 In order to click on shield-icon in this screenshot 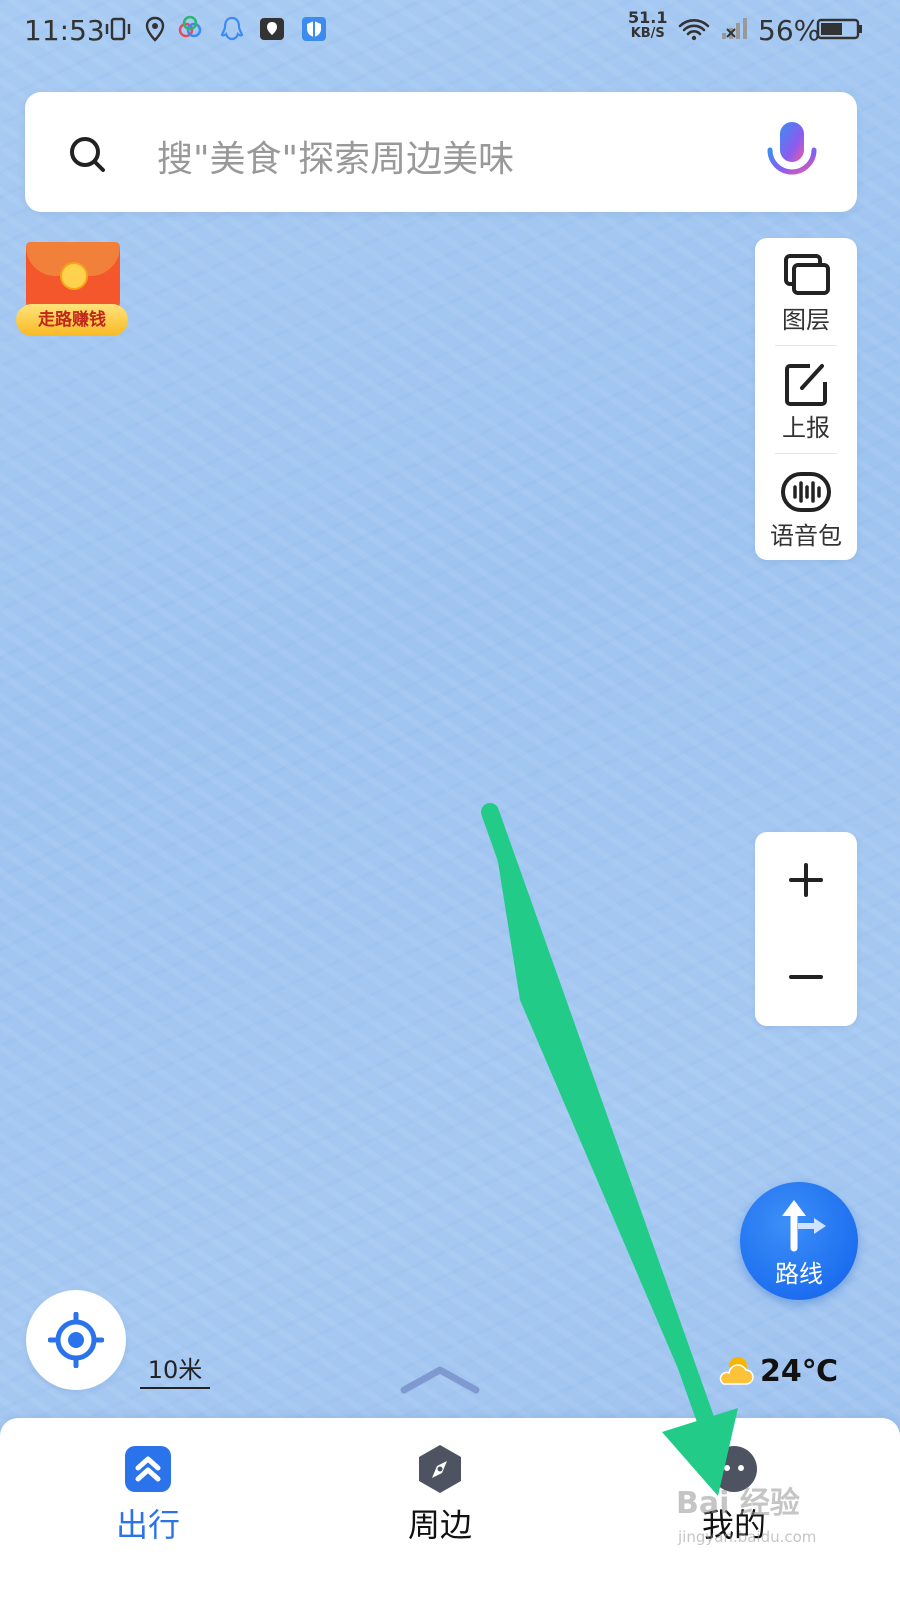, I will do `click(314, 29)`.